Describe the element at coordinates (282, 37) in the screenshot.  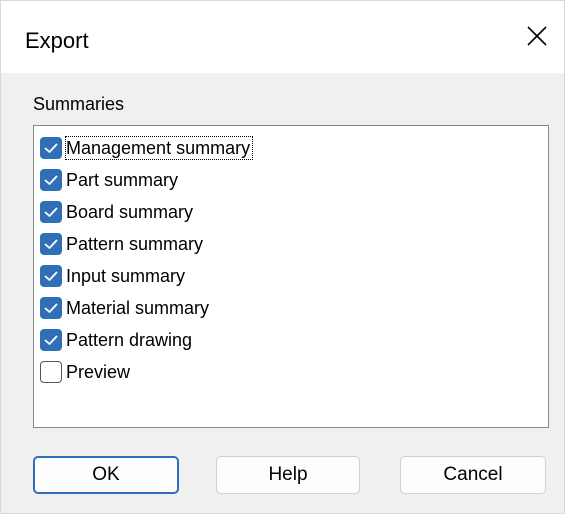
I see `title-bar: Export` at that location.